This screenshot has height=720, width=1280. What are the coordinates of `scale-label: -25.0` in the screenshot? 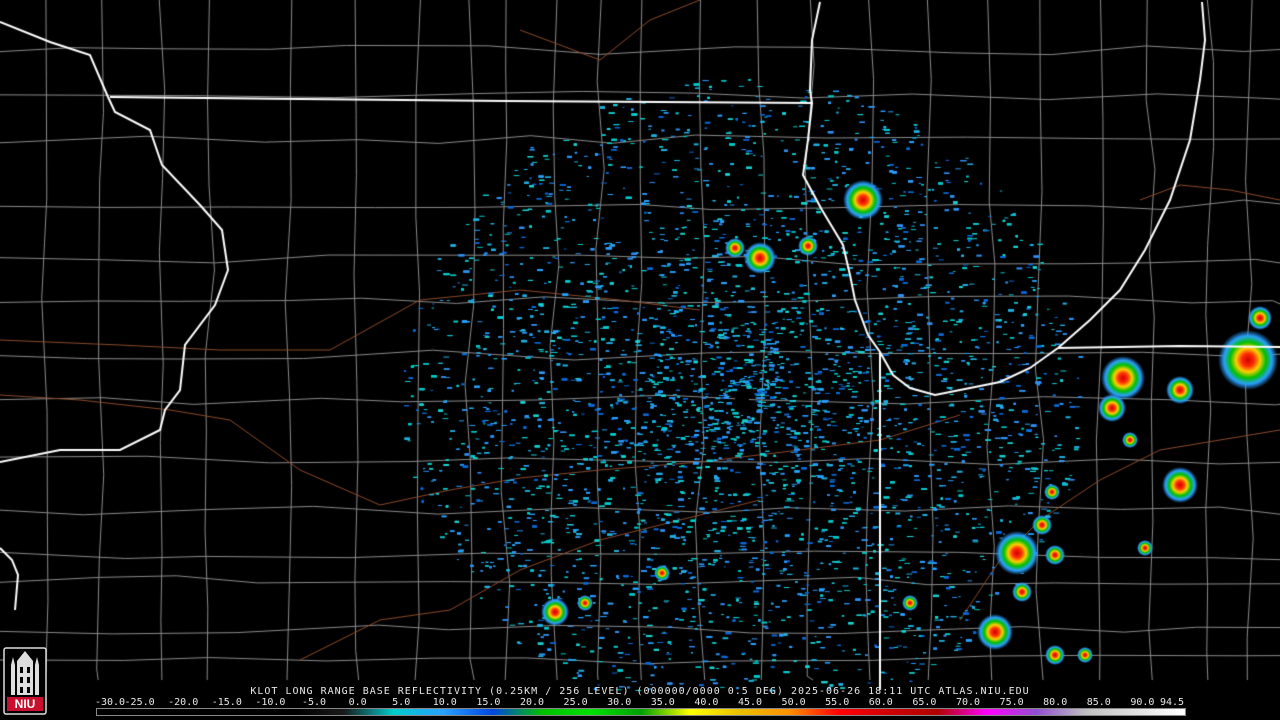 It's located at (139, 702).